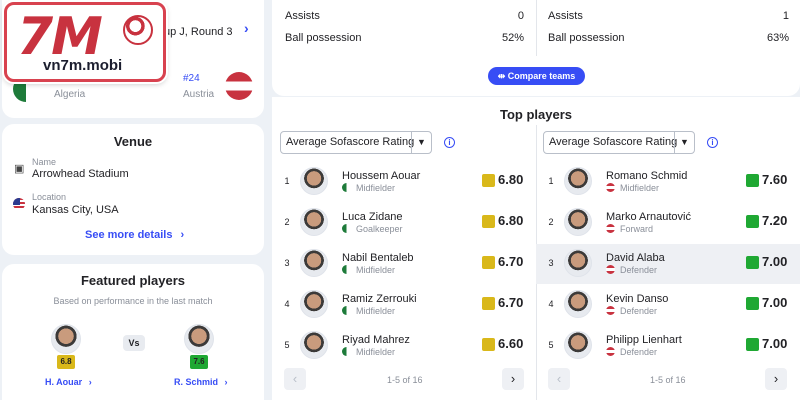  I want to click on away-team-rank: #24, so click(191, 78).